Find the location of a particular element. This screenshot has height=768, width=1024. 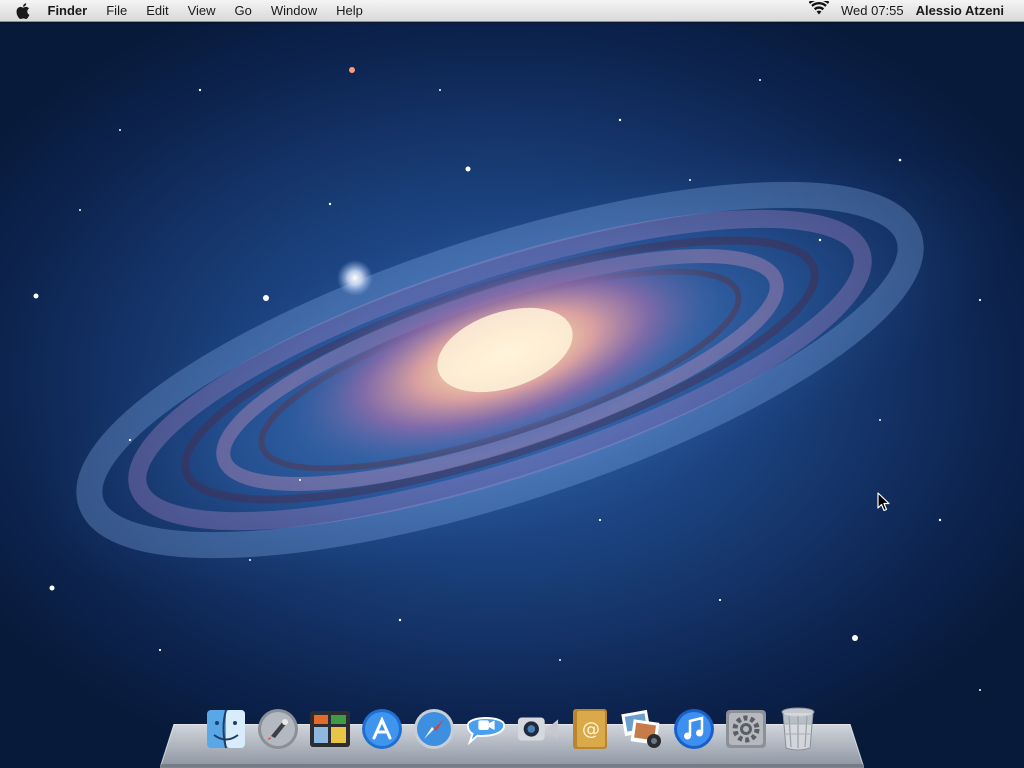

dock-item-trash is located at coordinates (798, 729).